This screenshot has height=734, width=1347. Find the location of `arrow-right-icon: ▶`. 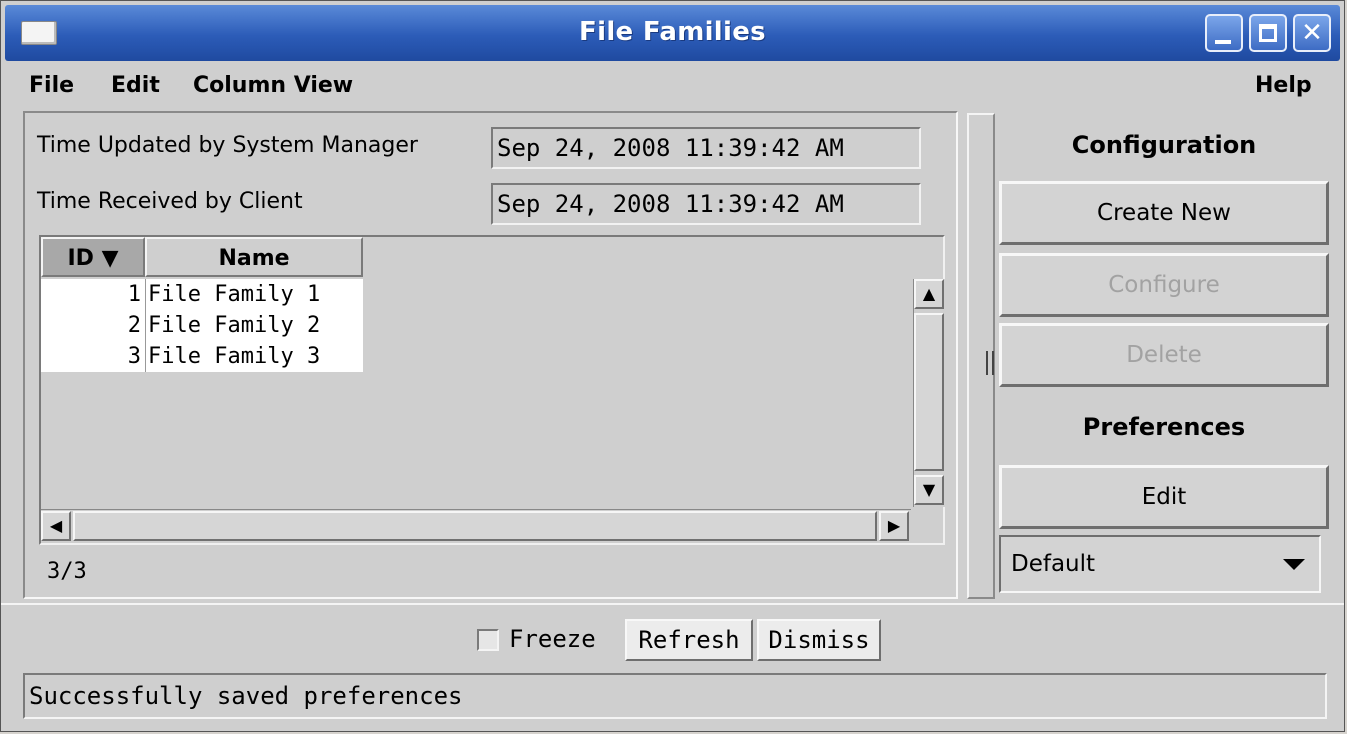

arrow-right-icon: ▶ is located at coordinates (894, 526).